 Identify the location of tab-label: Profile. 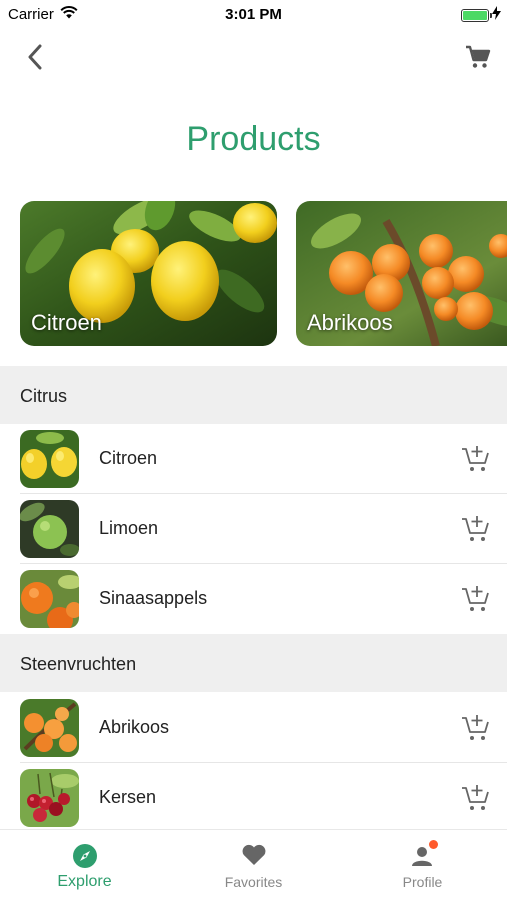
(422, 882).